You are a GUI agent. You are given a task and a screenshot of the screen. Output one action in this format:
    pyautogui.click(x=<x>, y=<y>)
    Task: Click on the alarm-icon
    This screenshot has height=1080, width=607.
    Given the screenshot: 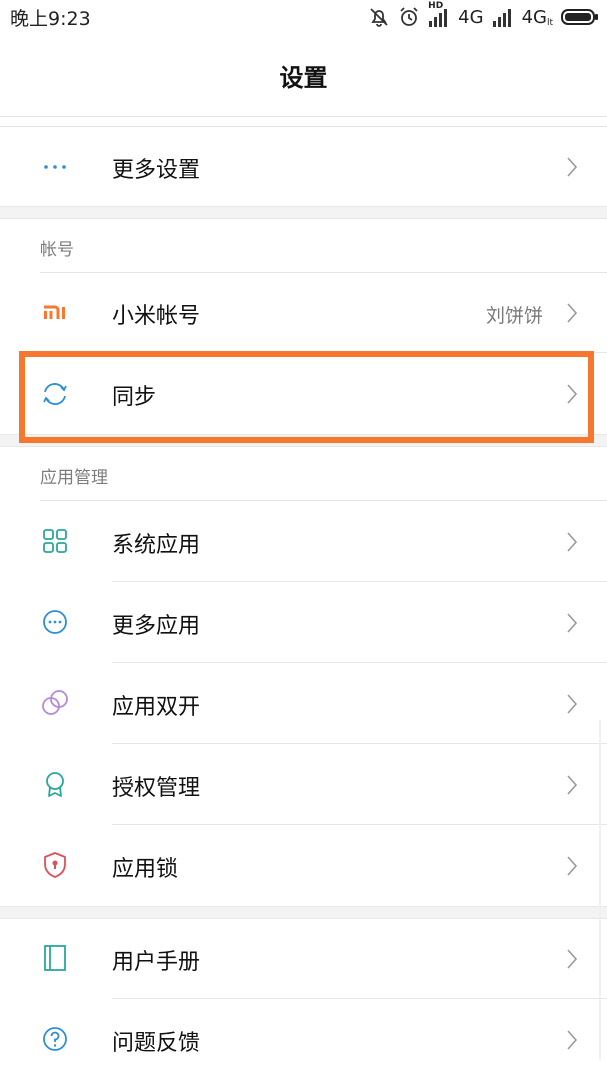 What is the action you would take?
    pyautogui.click(x=409, y=16)
    